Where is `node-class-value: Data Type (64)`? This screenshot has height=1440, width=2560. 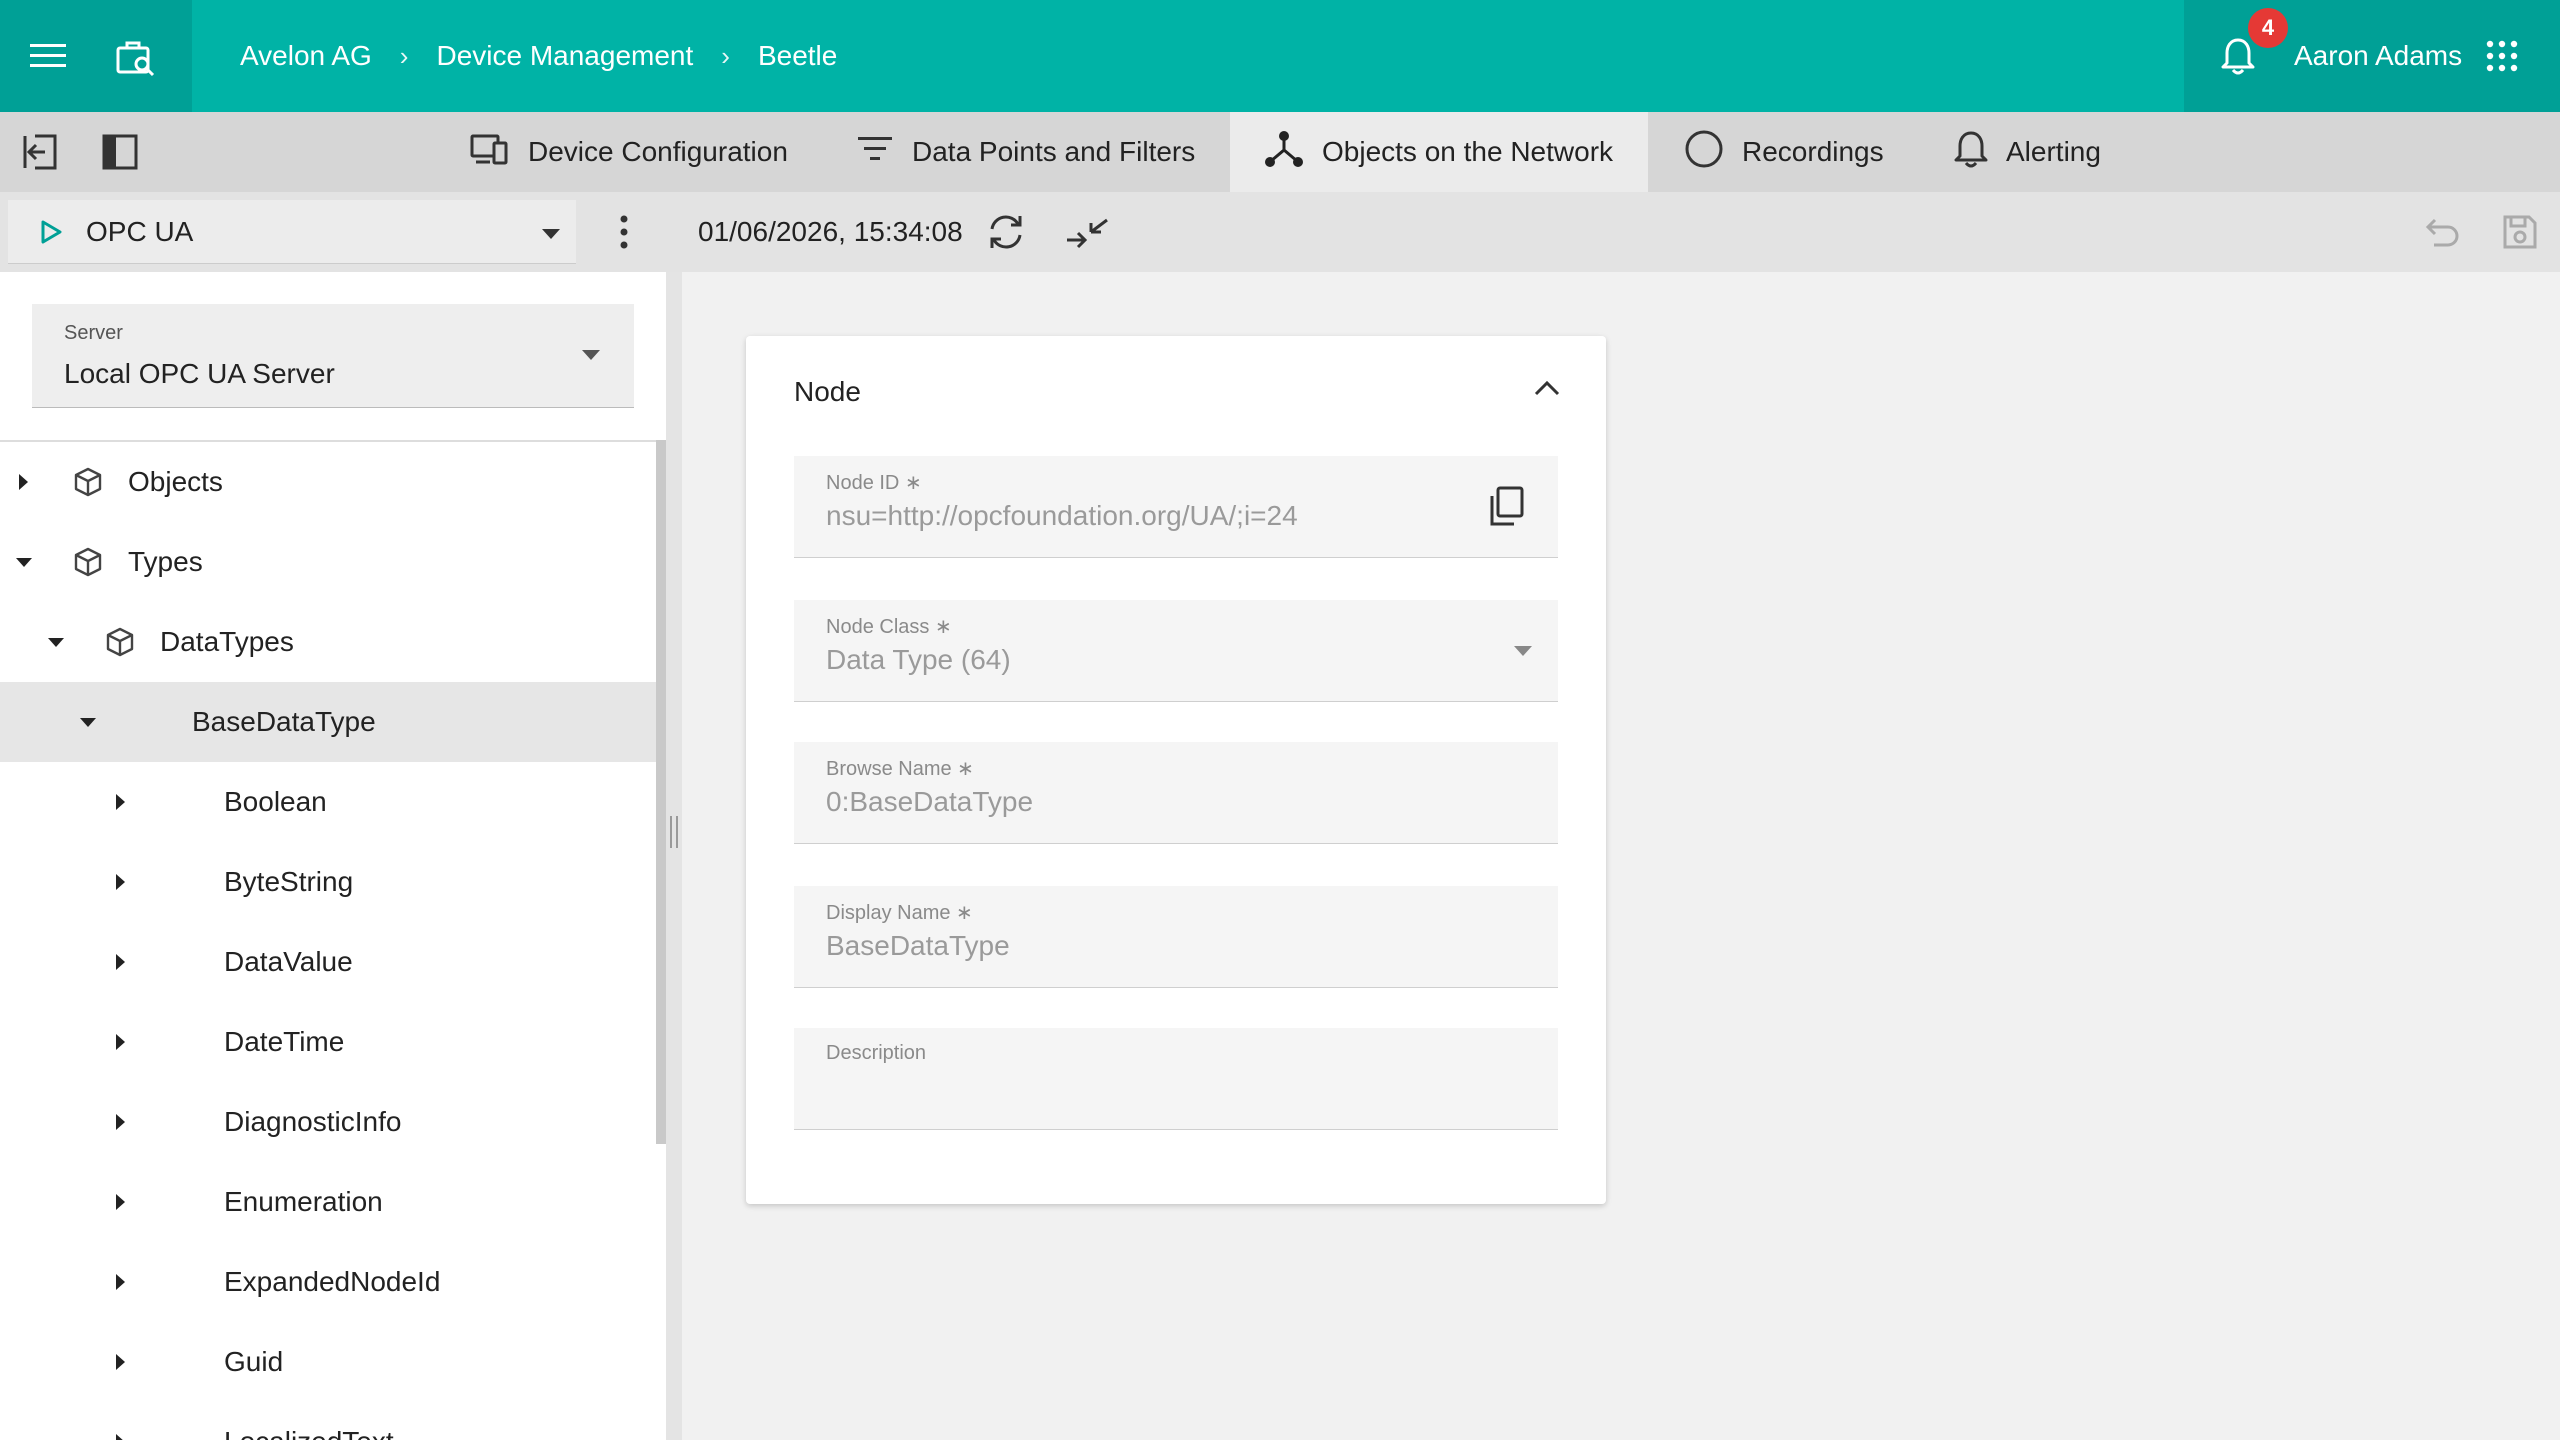
node-class-value: Data Type (64) is located at coordinates (918, 659).